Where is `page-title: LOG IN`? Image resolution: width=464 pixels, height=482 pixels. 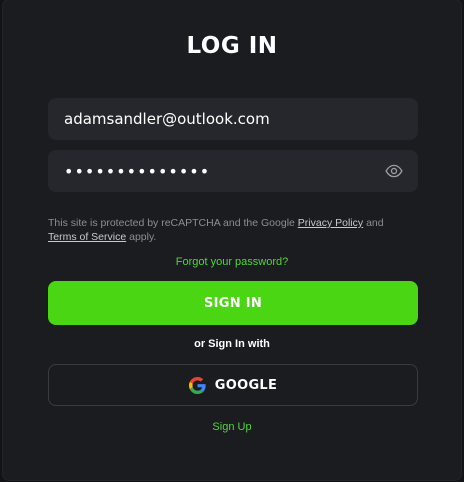
page-title: LOG IN is located at coordinates (232, 46).